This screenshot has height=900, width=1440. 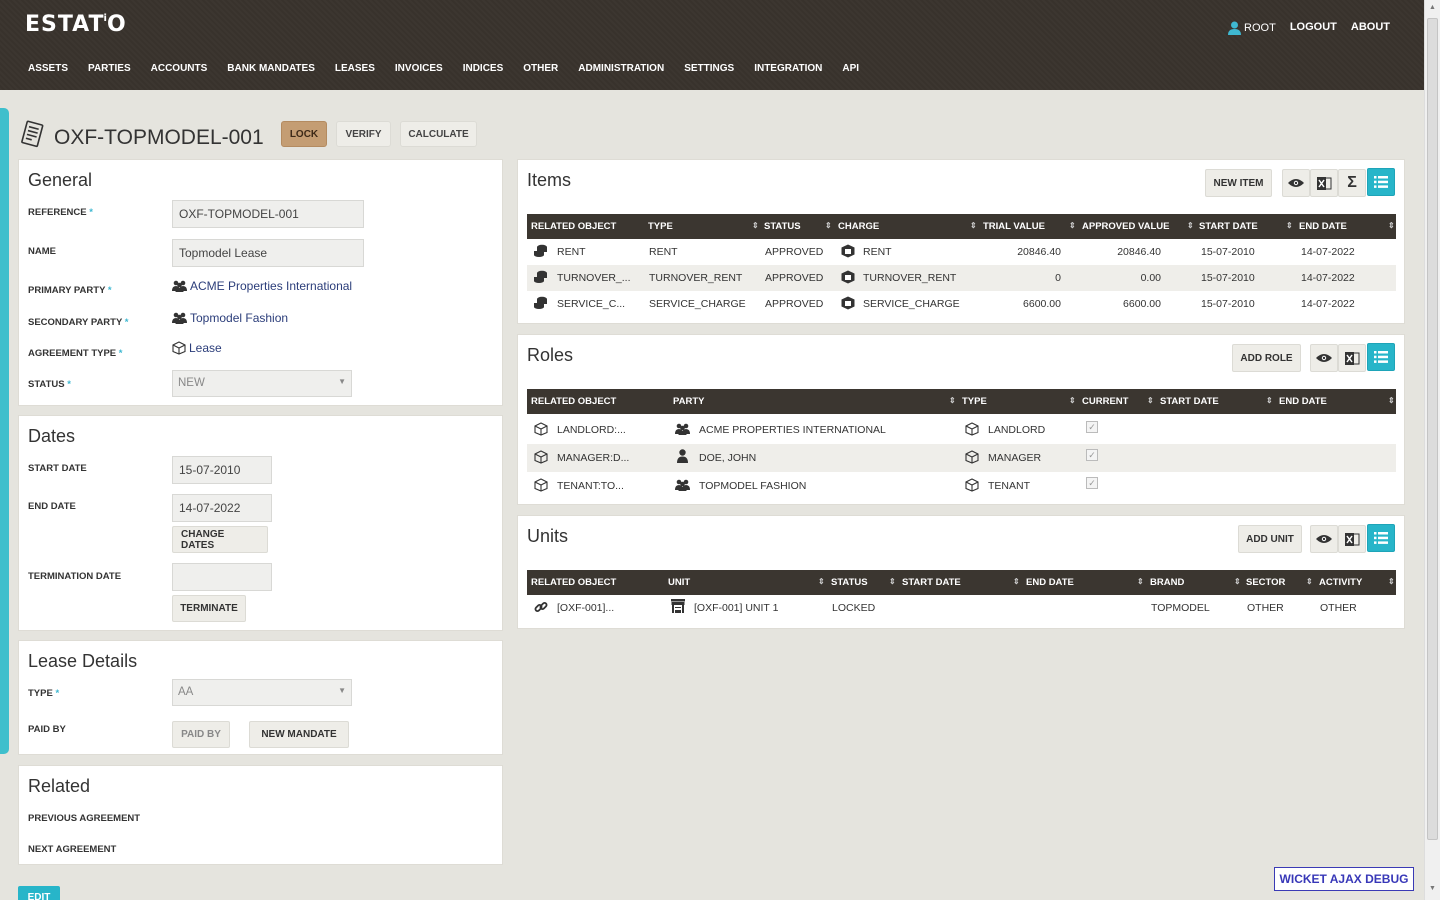 I want to click on nav-api: API, so click(x=850, y=68).